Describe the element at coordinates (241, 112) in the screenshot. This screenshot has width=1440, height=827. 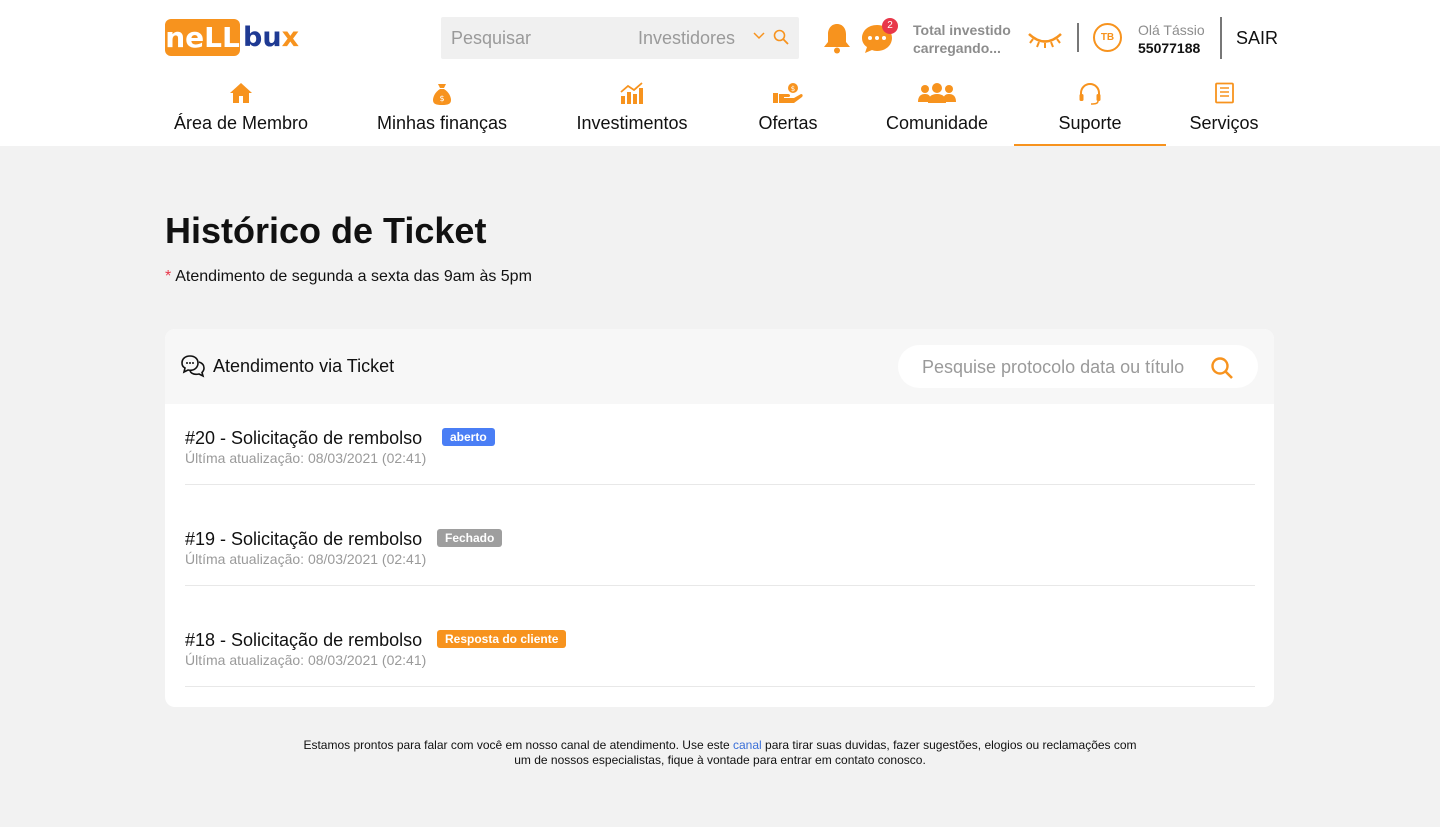
I see `nav-item-area-de-membro: Área de Membro` at that location.